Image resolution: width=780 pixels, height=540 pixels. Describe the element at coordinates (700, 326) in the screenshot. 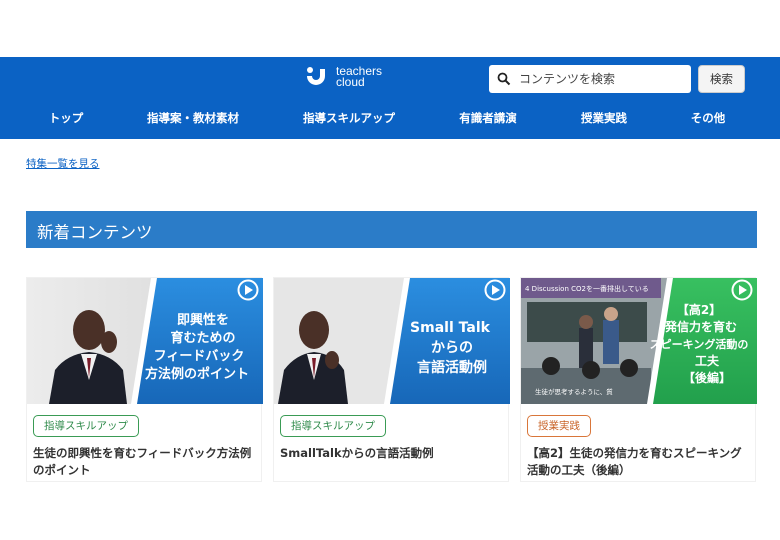

I see `thumb-text-line: 発信力を育む` at that location.